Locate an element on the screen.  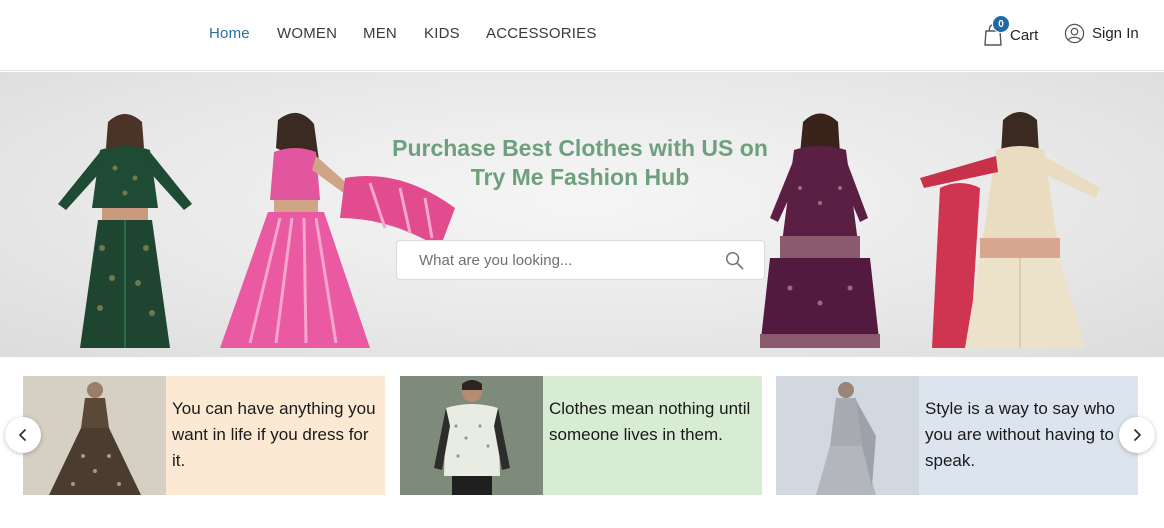
model-green-outfit-image is located at coordinates (125, 231).